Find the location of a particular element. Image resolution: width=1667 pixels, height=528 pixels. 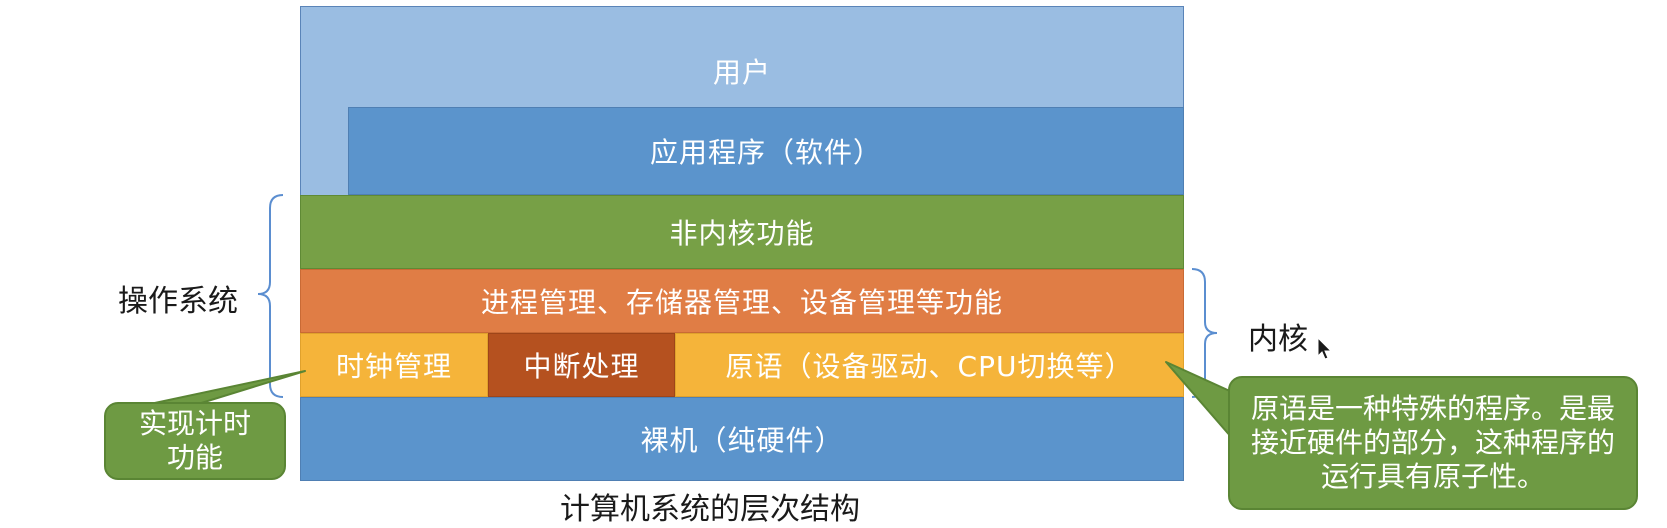

os-brace is located at coordinates (270, 296).